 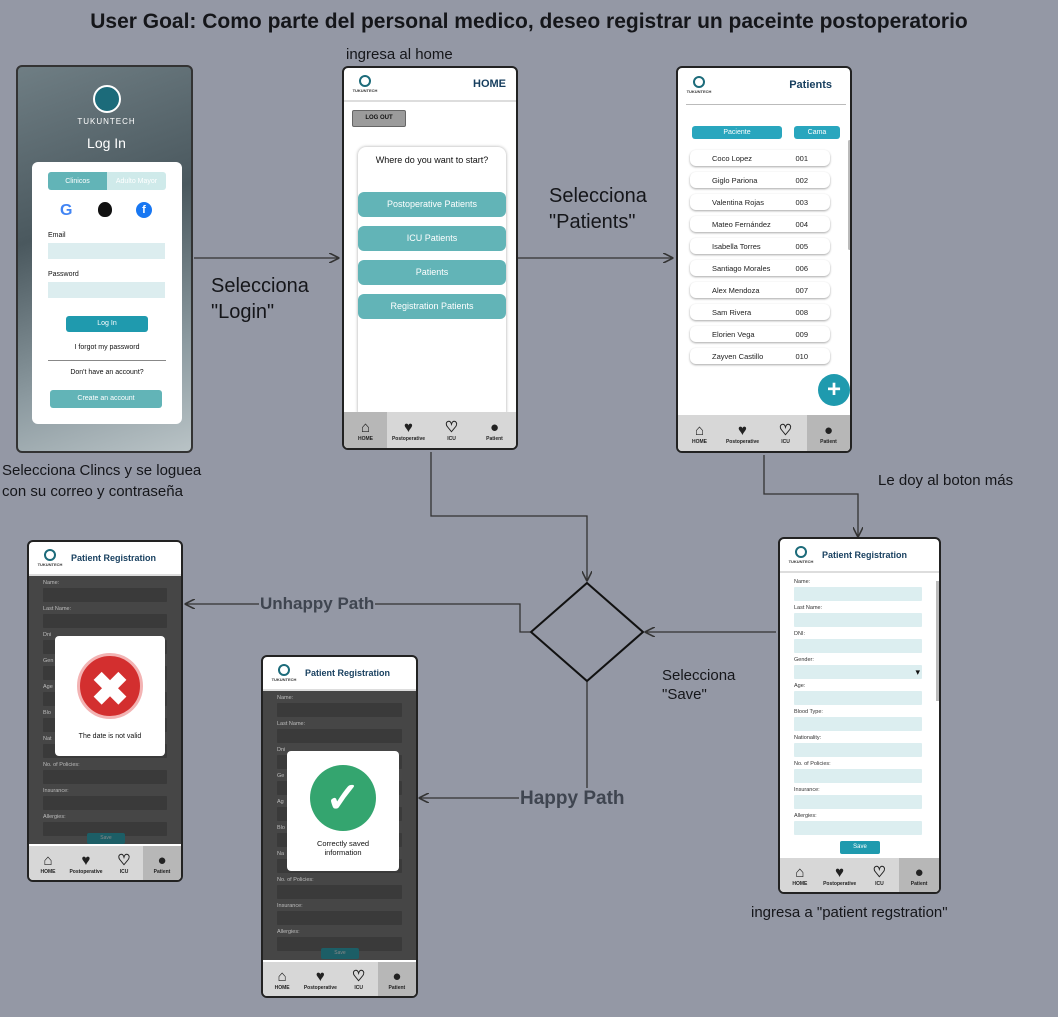 I want to click on field-input: ▾, so click(x=858, y=672).